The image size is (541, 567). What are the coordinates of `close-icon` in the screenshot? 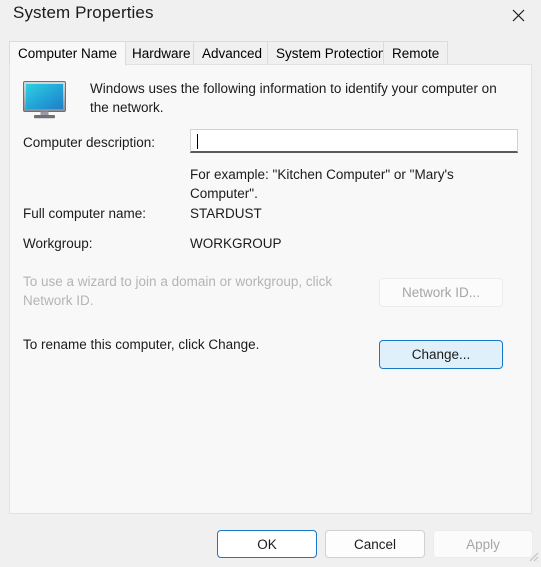 It's located at (518, 15).